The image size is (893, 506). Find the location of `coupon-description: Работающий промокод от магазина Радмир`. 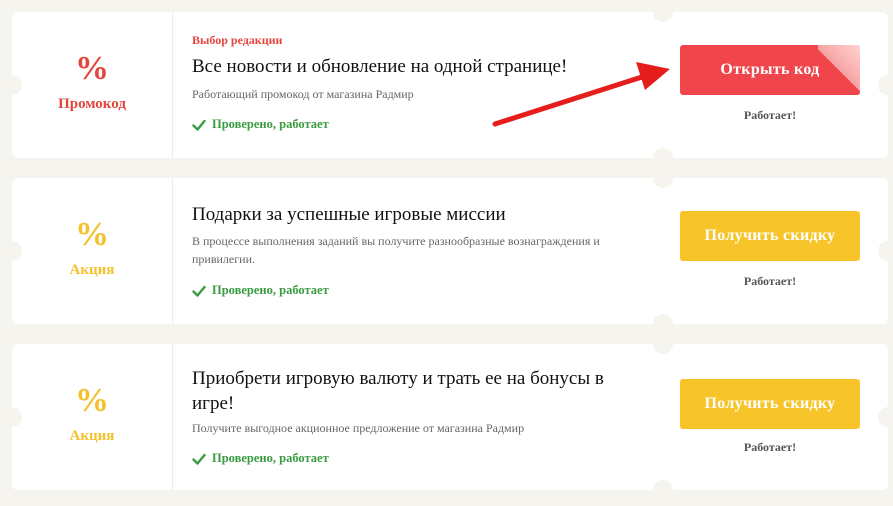

coupon-description: Работающий промокод от магазина Радмир is located at coordinates (303, 94).